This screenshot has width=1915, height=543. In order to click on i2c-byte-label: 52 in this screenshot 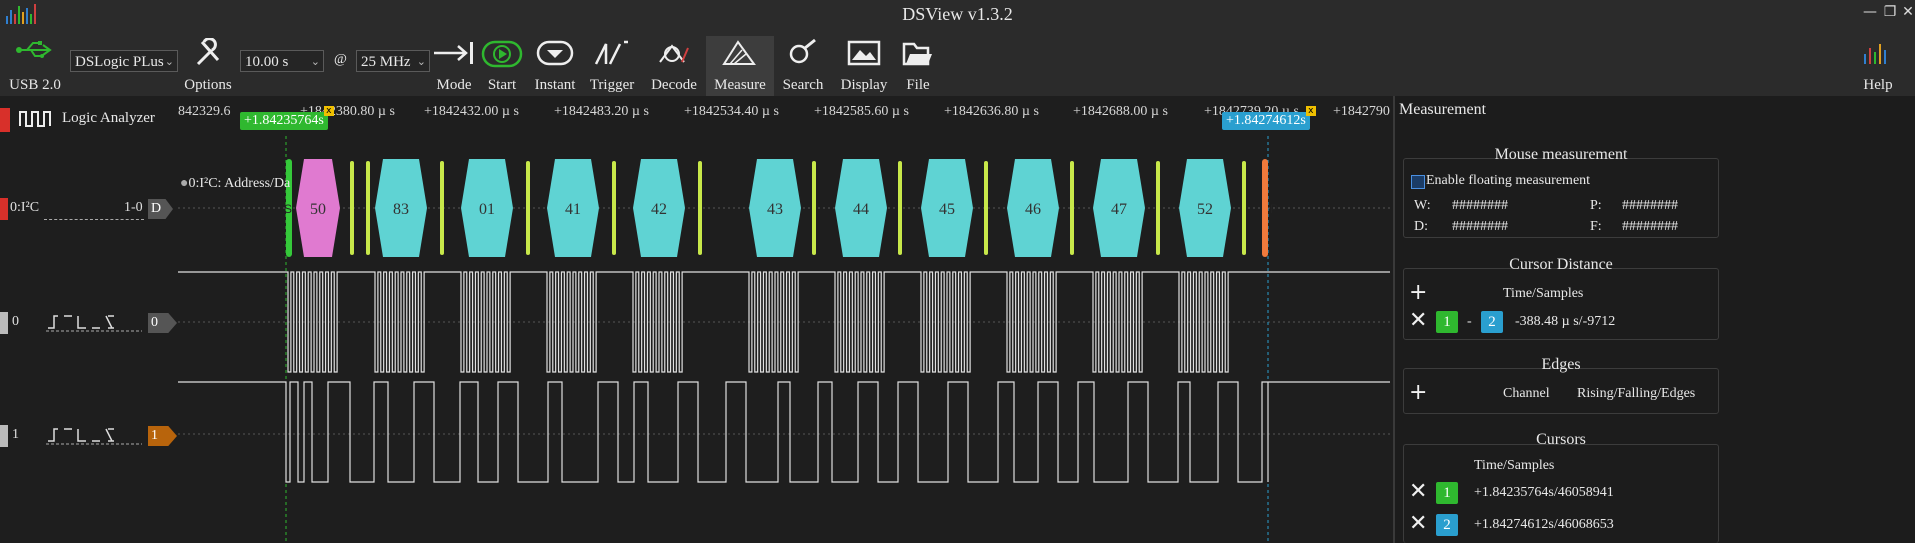, I will do `click(1205, 209)`.